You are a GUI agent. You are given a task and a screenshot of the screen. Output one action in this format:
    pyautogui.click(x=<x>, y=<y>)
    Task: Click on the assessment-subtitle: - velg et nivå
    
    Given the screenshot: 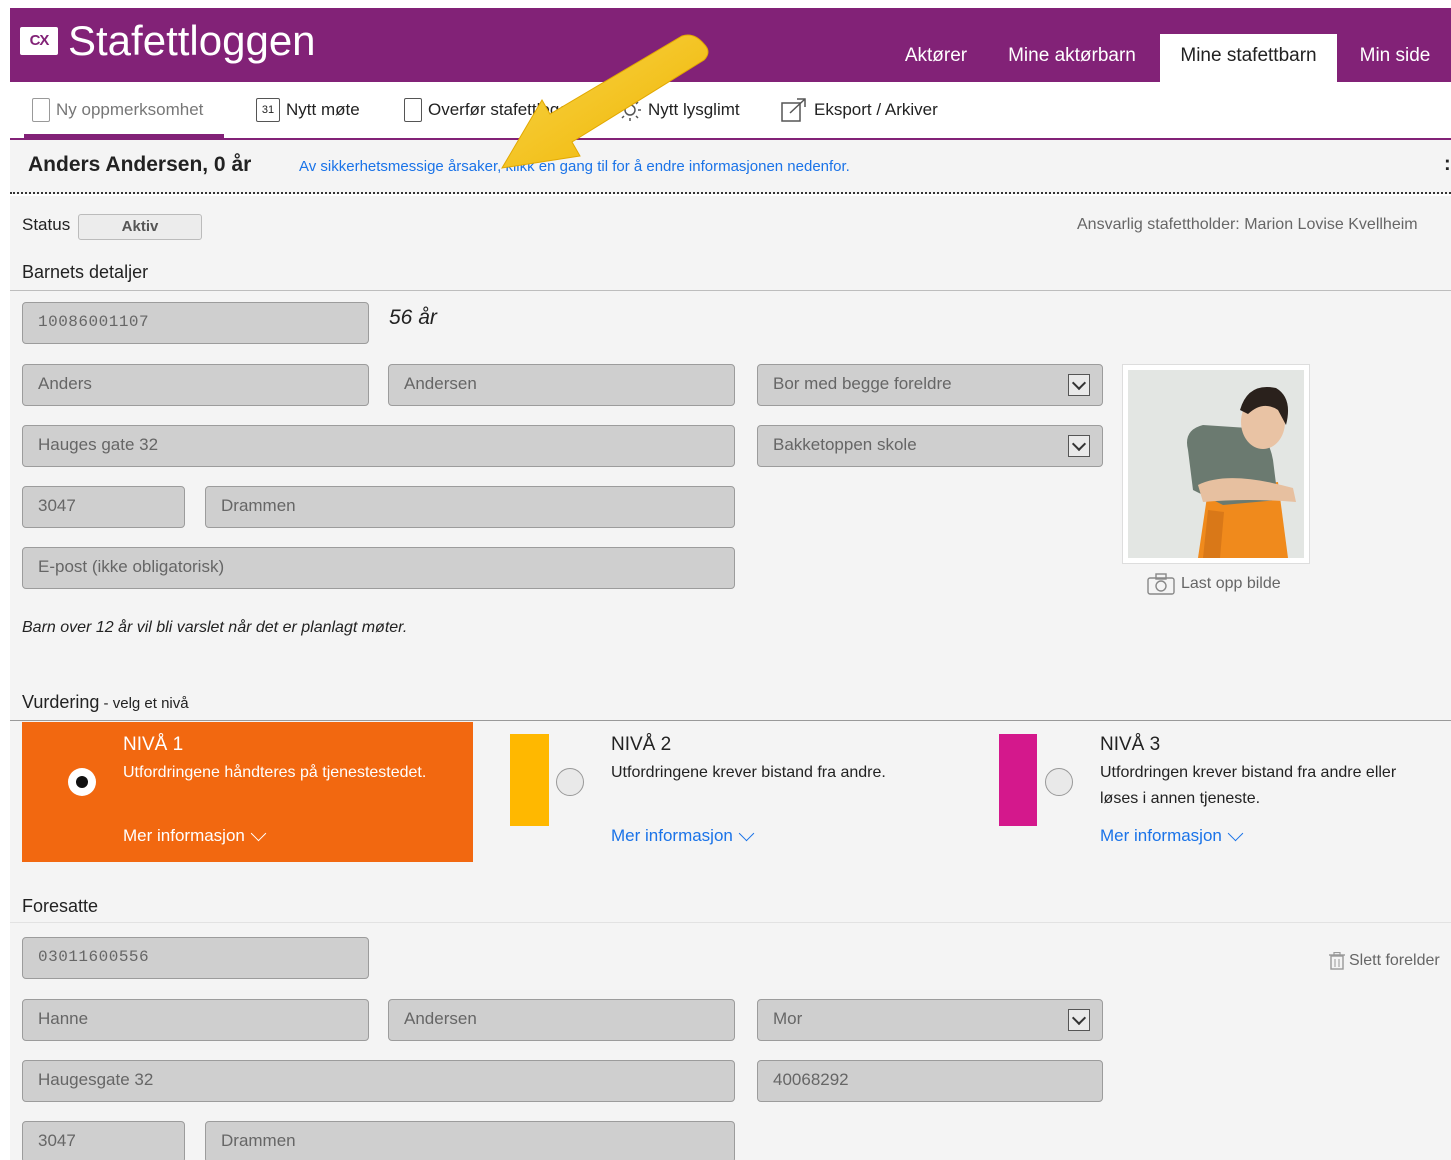 What is the action you would take?
    pyautogui.click(x=144, y=703)
    